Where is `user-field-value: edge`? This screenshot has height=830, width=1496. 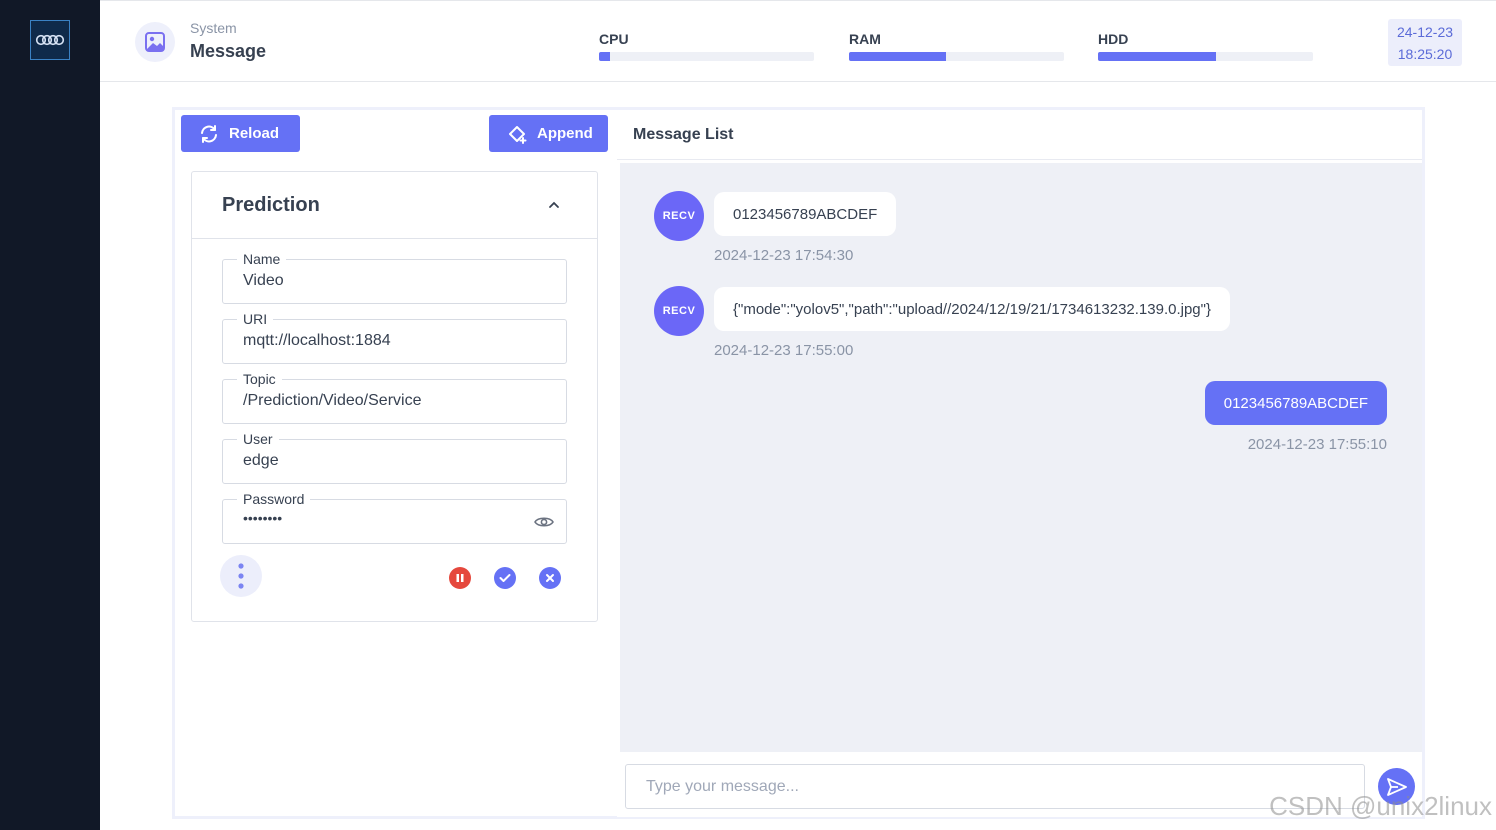
user-field-value: edge is located at coordinates (261, 461).